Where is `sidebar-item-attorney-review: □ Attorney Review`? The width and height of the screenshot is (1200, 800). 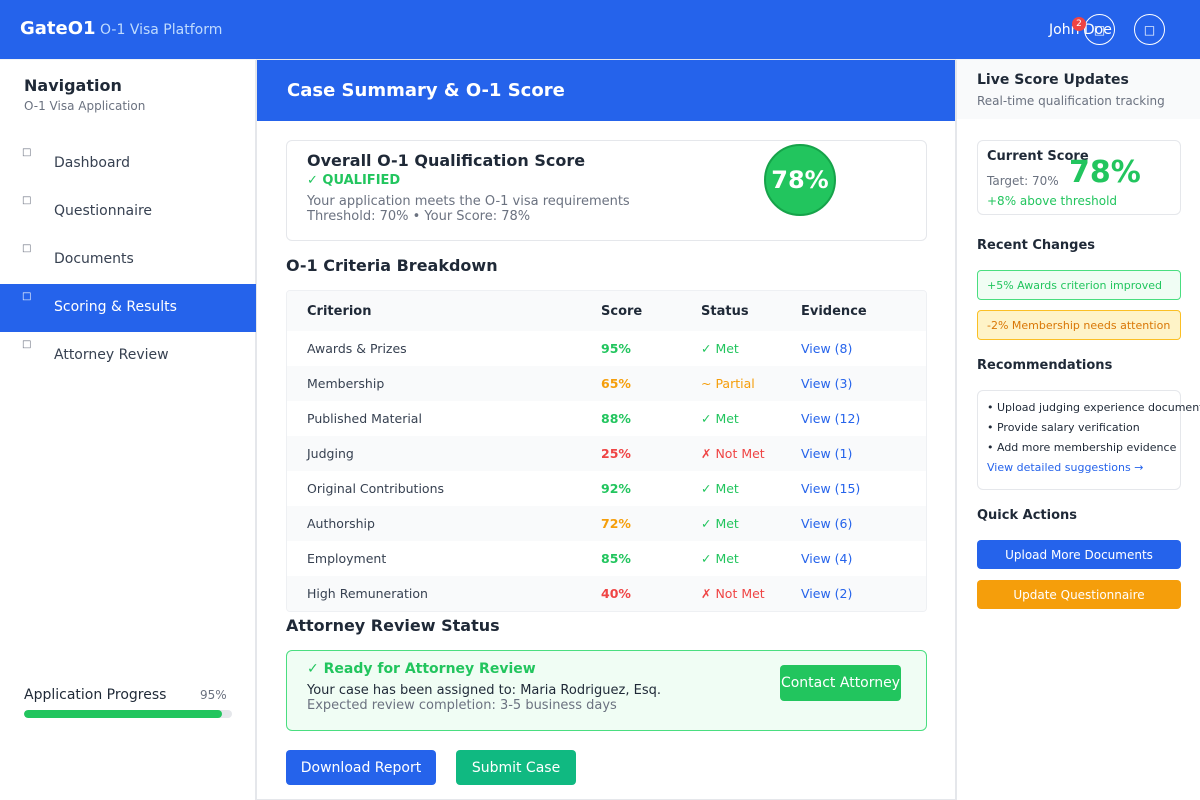
sidebar-item-attorney-review: □ Attorney Review is located at coordinates (128, 356).